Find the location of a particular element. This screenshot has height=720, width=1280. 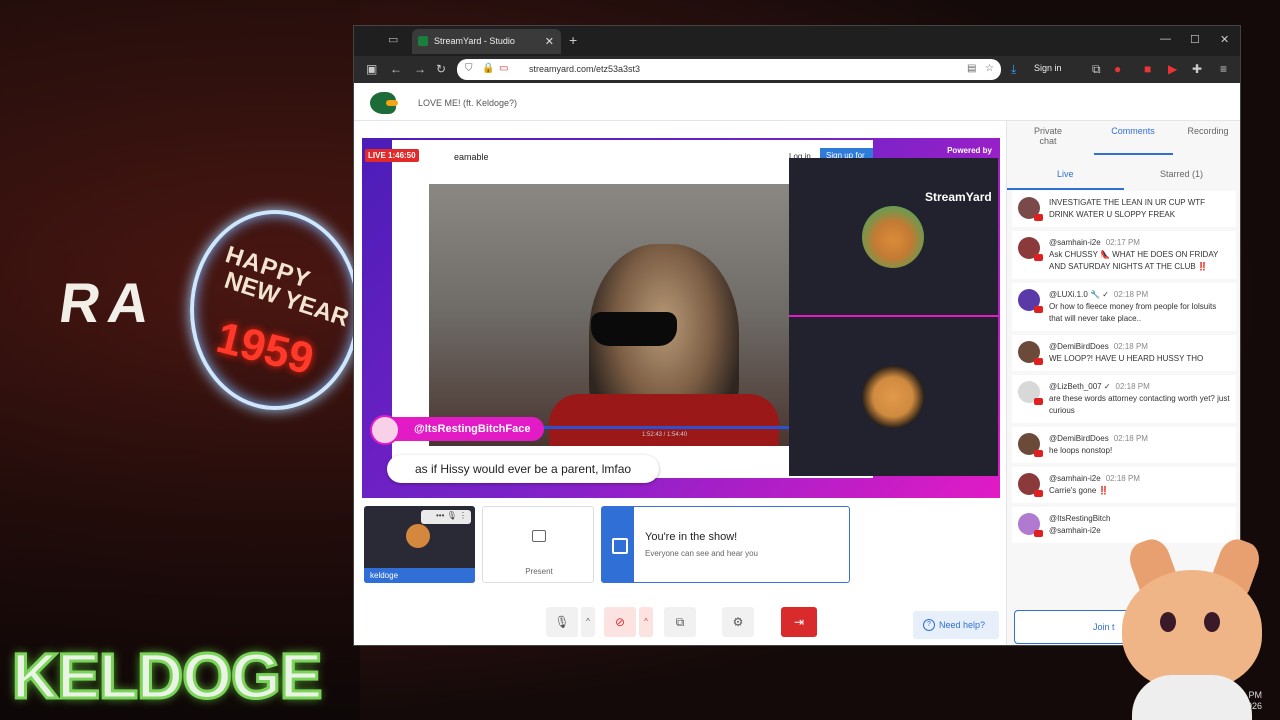

chat-header: @LizBeth_007 ✓ 02:18 PM is located at coordinates (1139, 387).